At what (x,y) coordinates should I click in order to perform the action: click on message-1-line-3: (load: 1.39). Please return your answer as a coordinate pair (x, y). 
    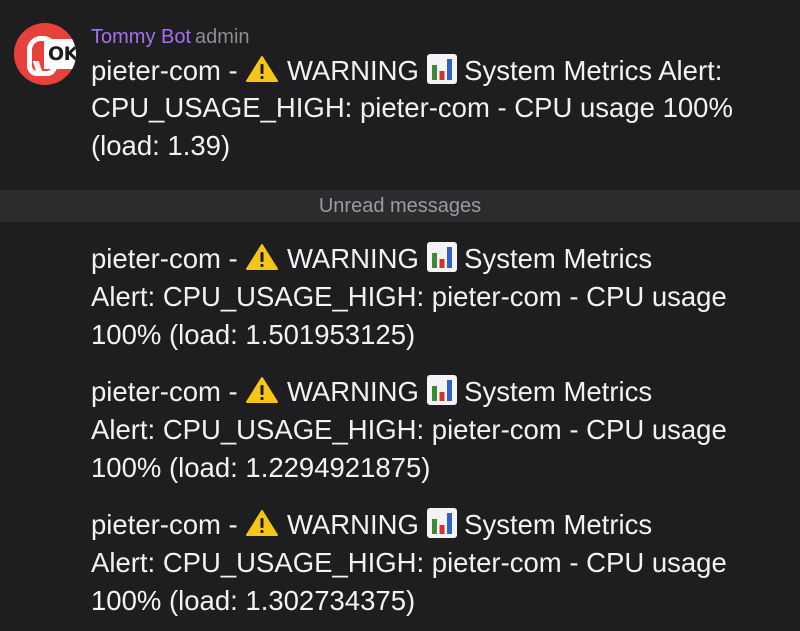
    Looking at the image, I should click on (161, 145).